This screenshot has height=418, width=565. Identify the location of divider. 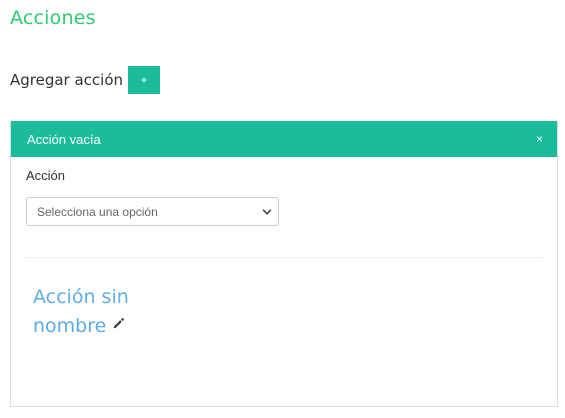
(284, 257).